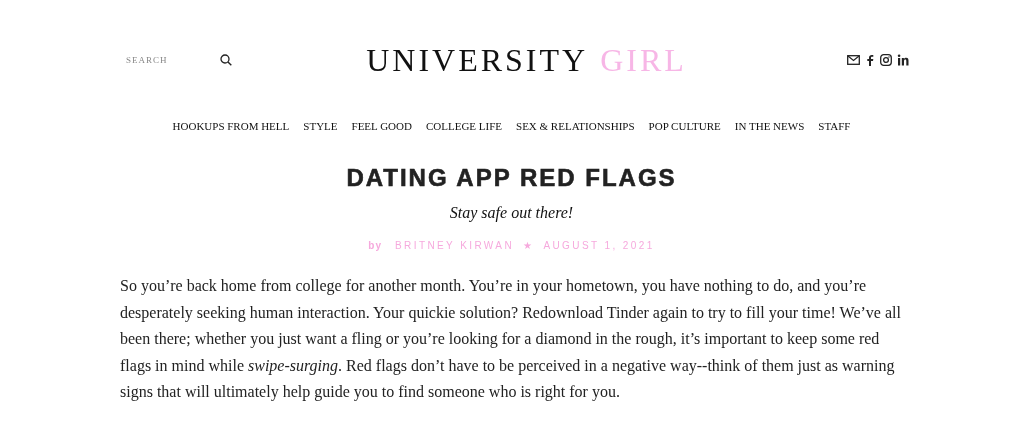  What do you see at coordinates (463, 126) in the screenshot?
I see `nav-link: COLLEGE LIFE` at bounding box center [463, 126].